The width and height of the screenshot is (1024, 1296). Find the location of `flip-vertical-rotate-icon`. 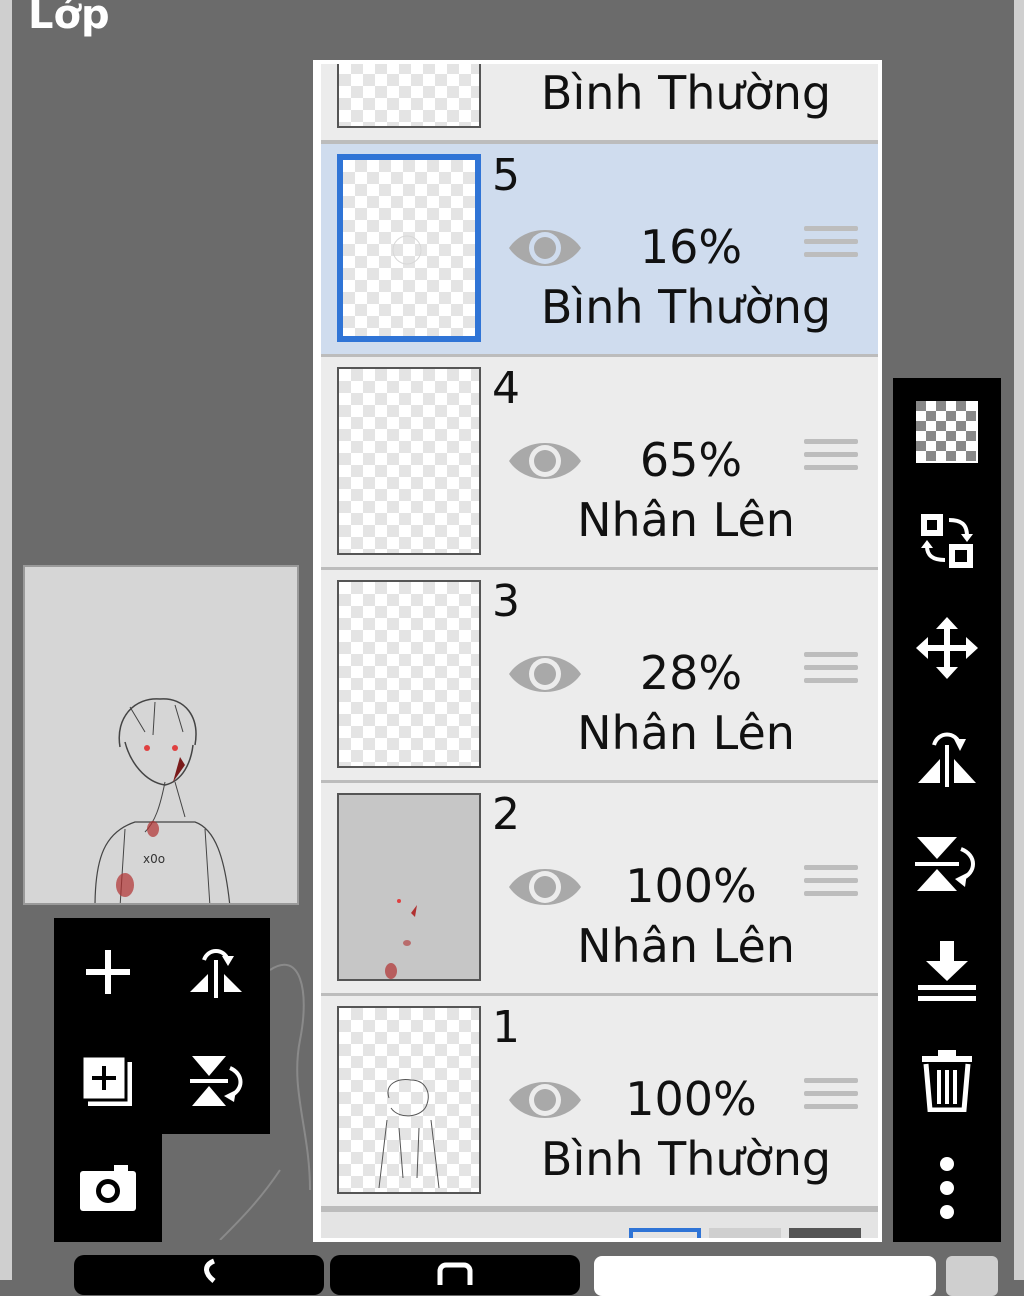

flip-vertical-rotate-icon is located at coordinates (216, 1081).